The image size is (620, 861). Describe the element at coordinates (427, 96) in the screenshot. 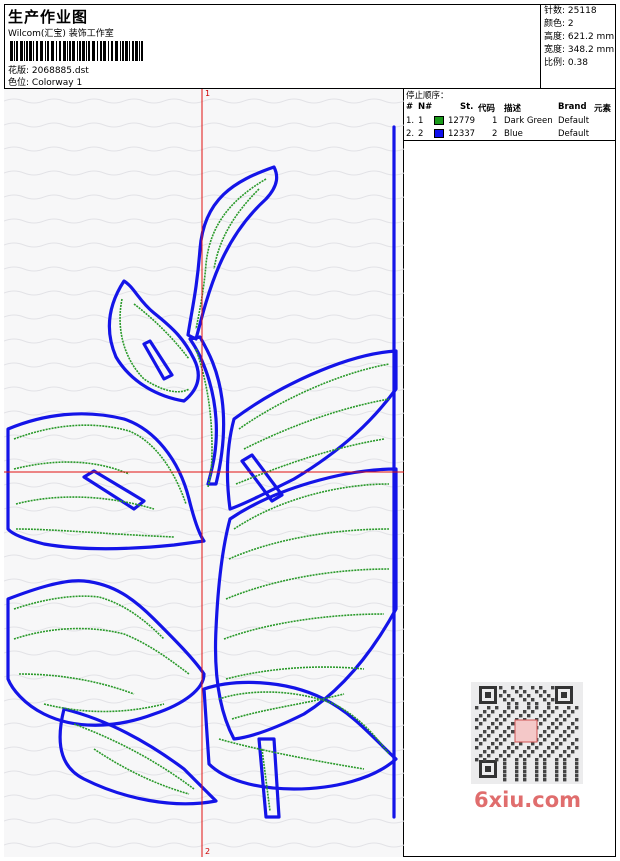

I see `stop-sequence-title: 停止顺序：` at that location.